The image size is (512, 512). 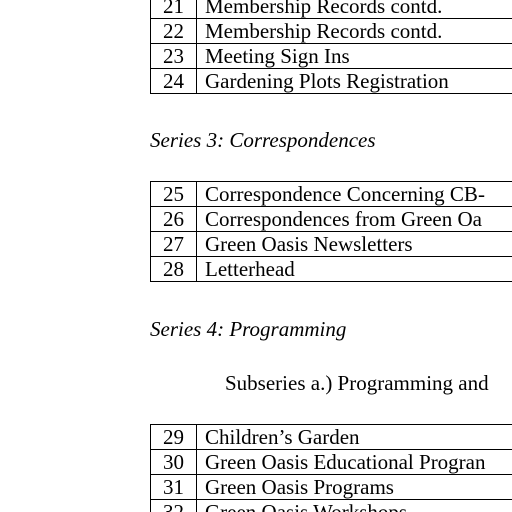 I want to click on table-row: 21 Membership Records contd., so click(x=331, y=9).